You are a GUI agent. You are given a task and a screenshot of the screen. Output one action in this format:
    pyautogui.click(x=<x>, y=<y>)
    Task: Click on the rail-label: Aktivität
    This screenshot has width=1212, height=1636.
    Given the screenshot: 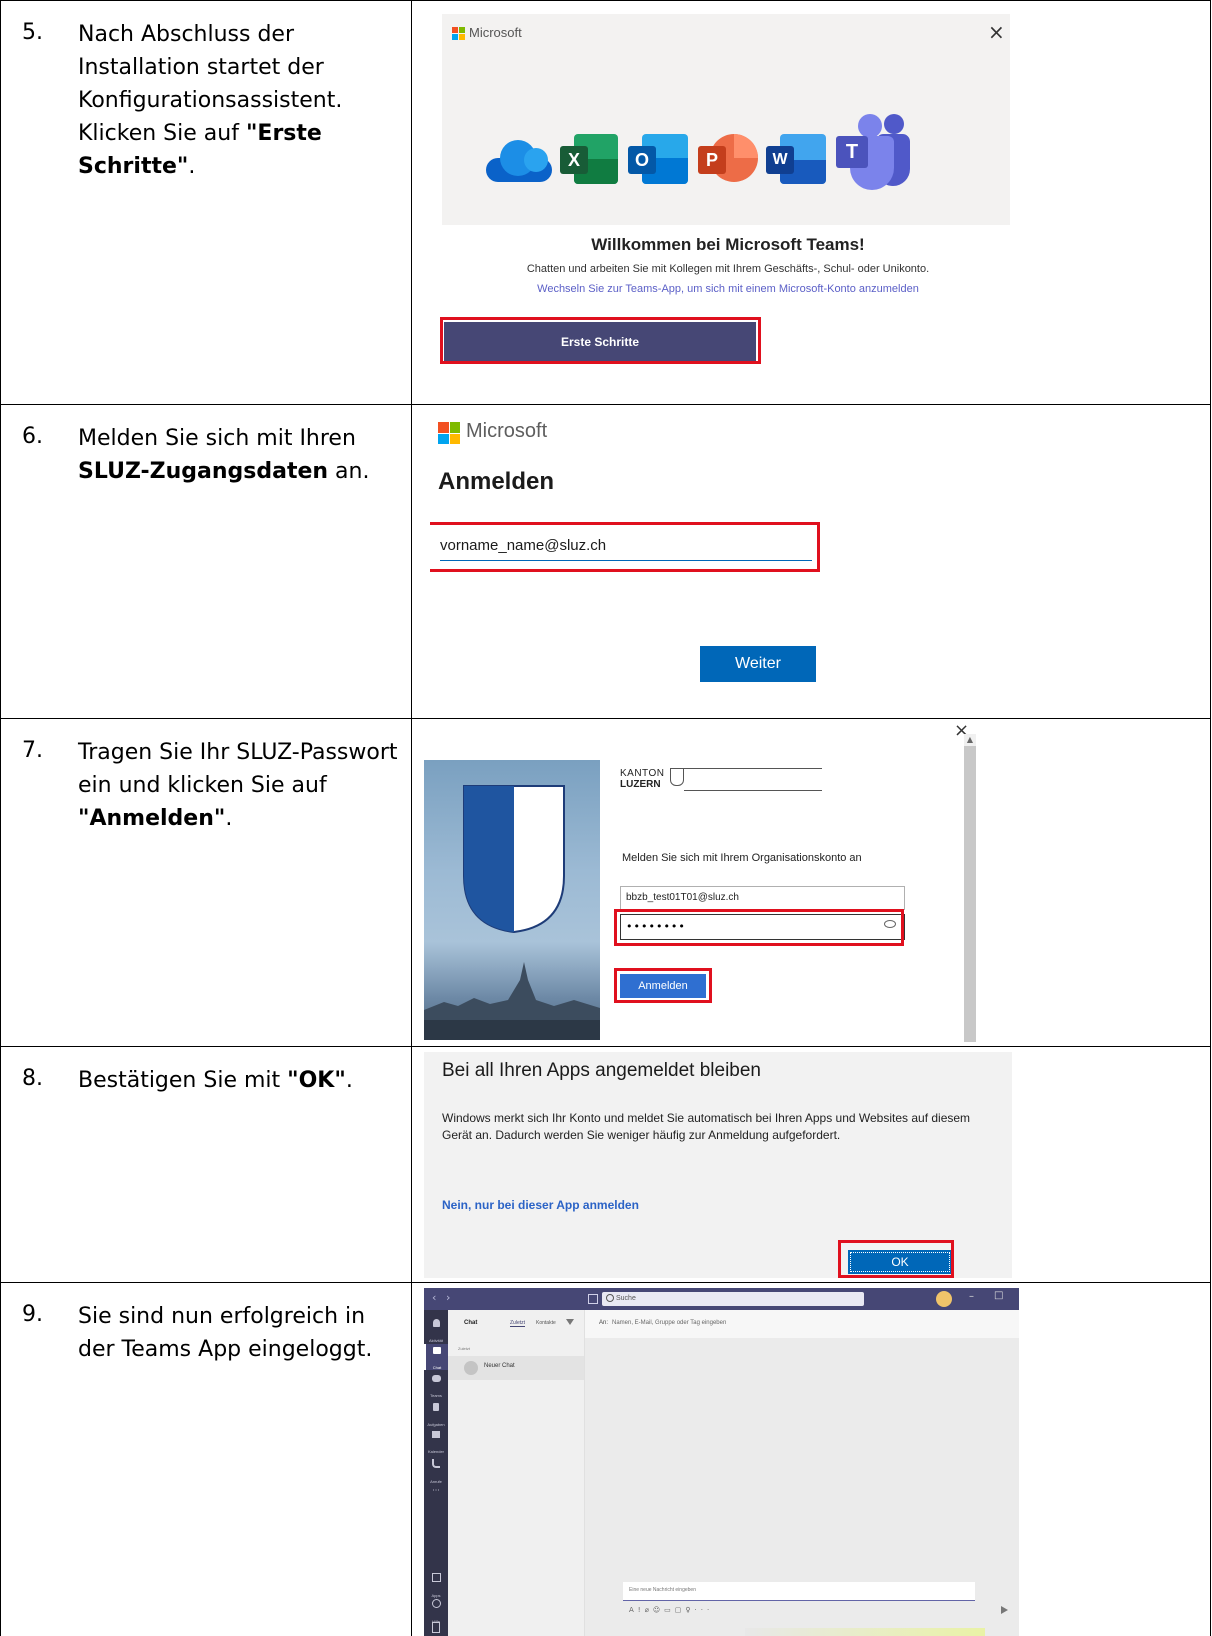 What is the action you would take?
    pyautogui.click(x=435, y=1340)
    